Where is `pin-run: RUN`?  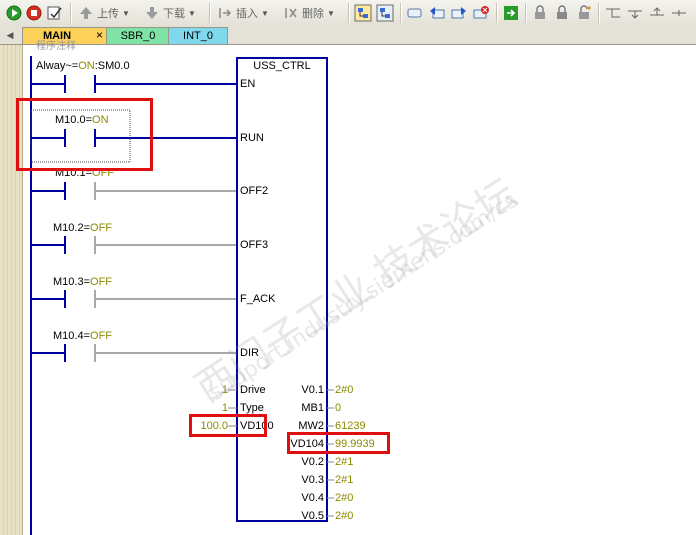
pin-run: RUN is located at coordinates (252, 138).